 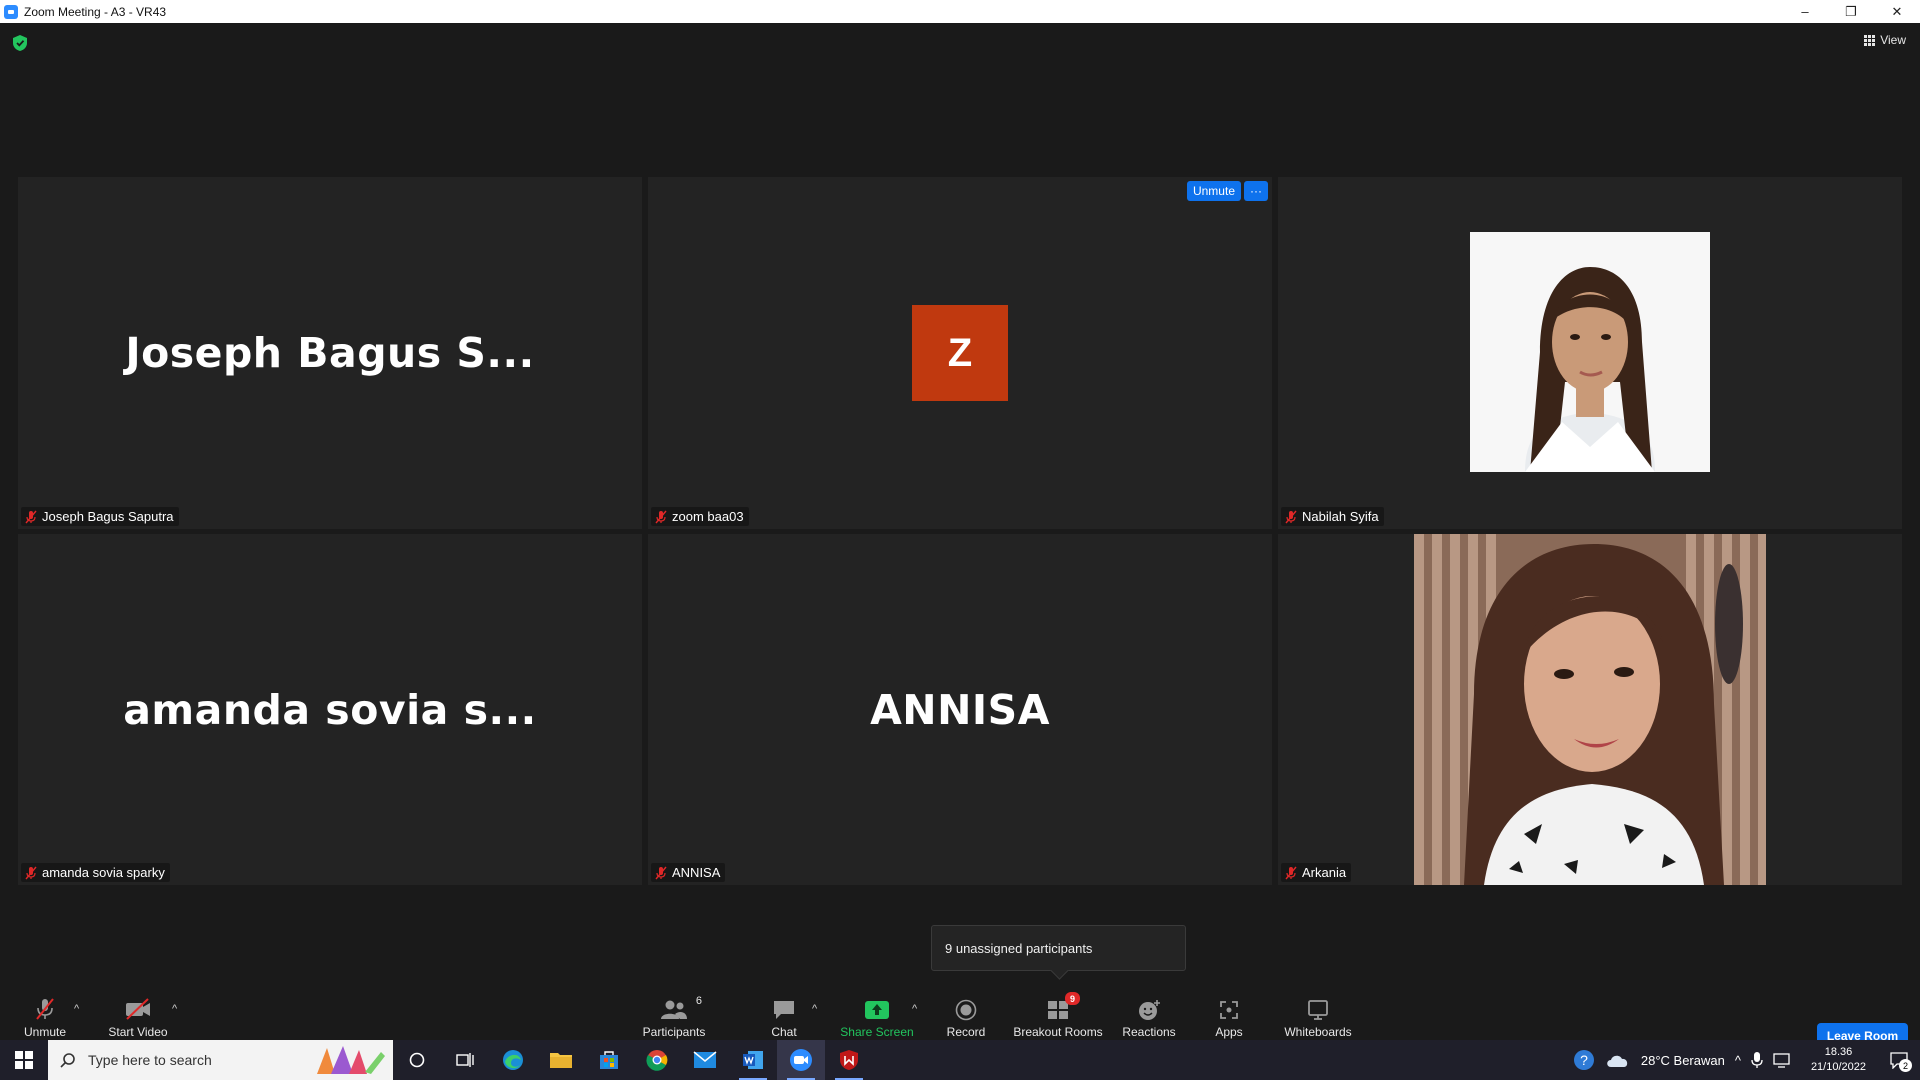 What do you see at coordinates (1256, 191) in the screenshot?
I see `more-options-button: ···` at bounding box center [1256, 191].